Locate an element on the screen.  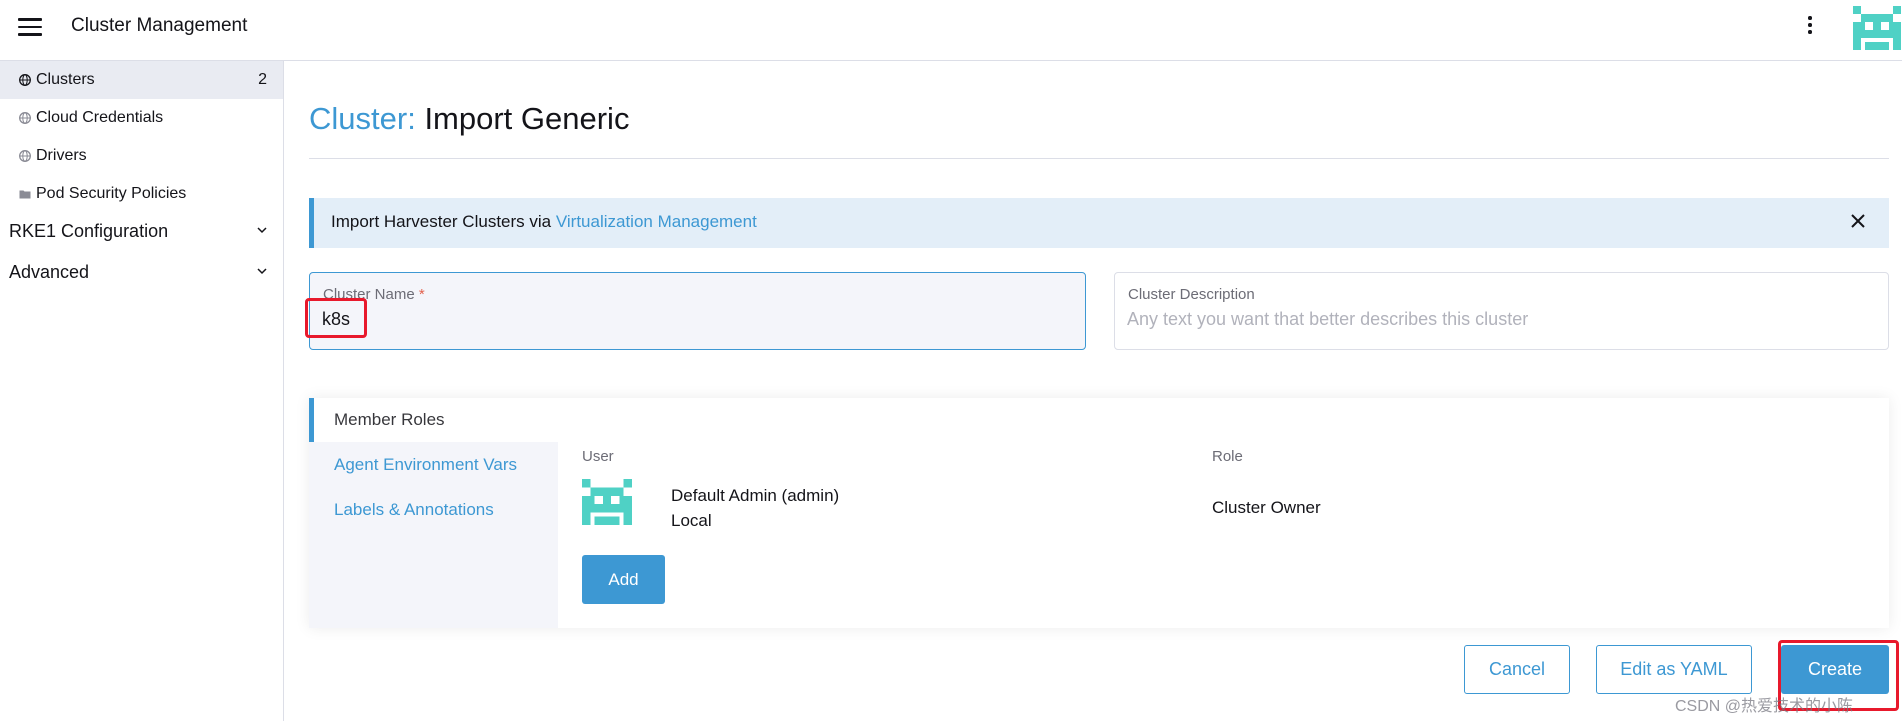
tab-label: Agent Environment Vars is located at coordinates (425, 464).